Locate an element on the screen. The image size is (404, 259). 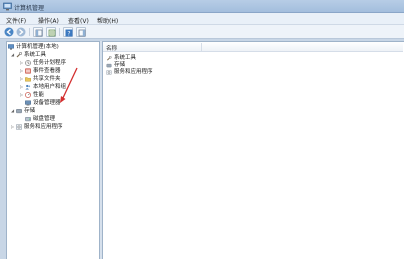
title-bar: 计算机管理 is located at coordinates (202, 6).